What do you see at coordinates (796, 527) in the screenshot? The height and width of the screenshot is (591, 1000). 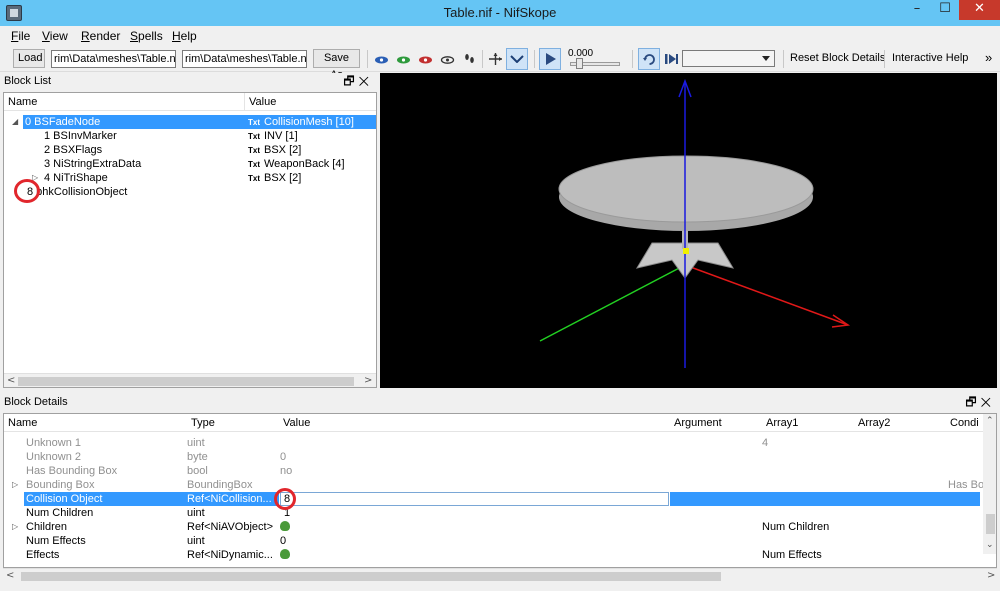 I see `detail-array1: Num Children` at bounding box center [796, 527].